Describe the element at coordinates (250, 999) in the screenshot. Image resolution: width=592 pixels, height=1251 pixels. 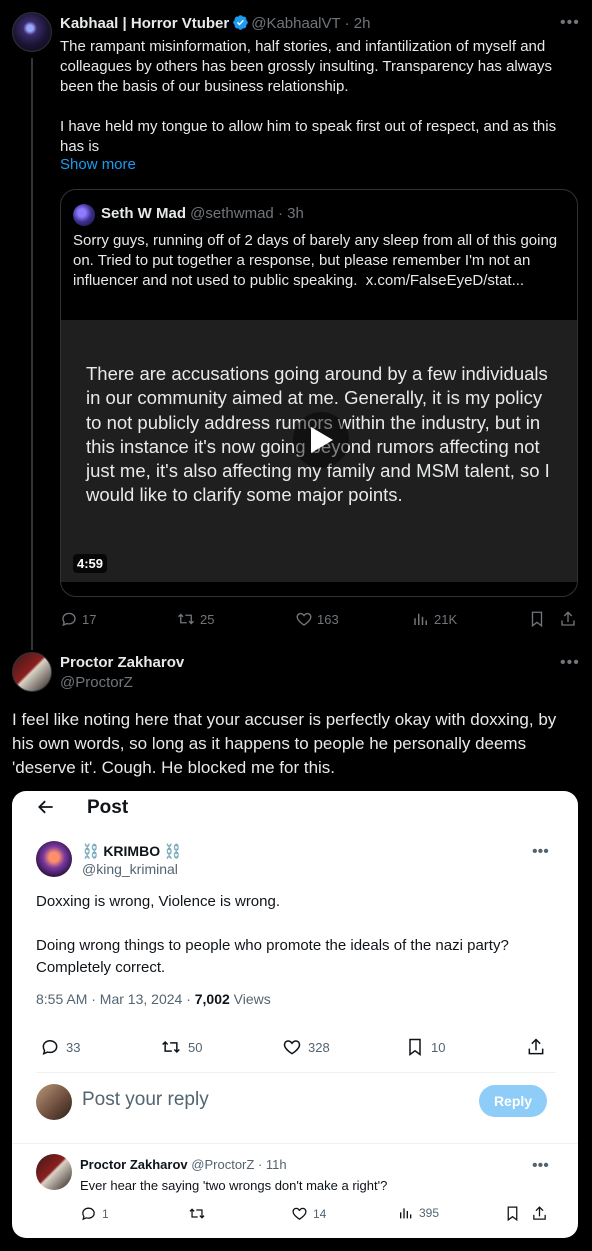
I see `views-label: Views` at that location.